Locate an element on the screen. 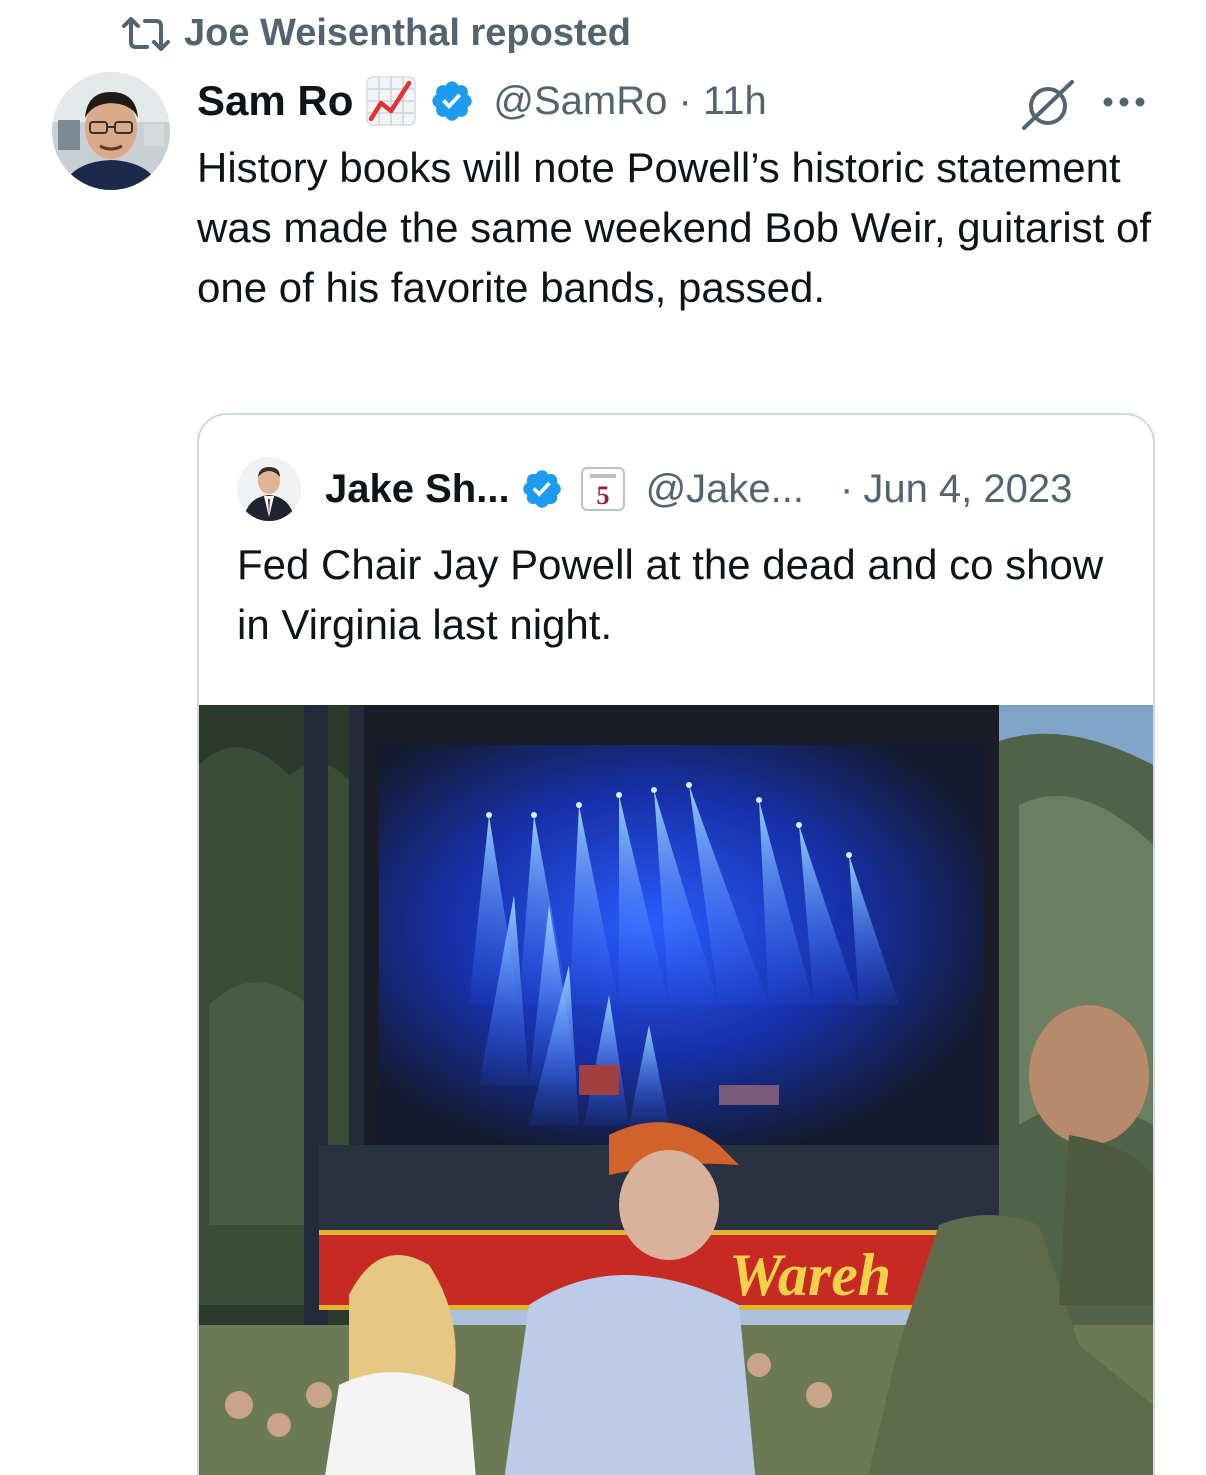  quoted-verified-badge-icon is located at coordinates (542, 489).